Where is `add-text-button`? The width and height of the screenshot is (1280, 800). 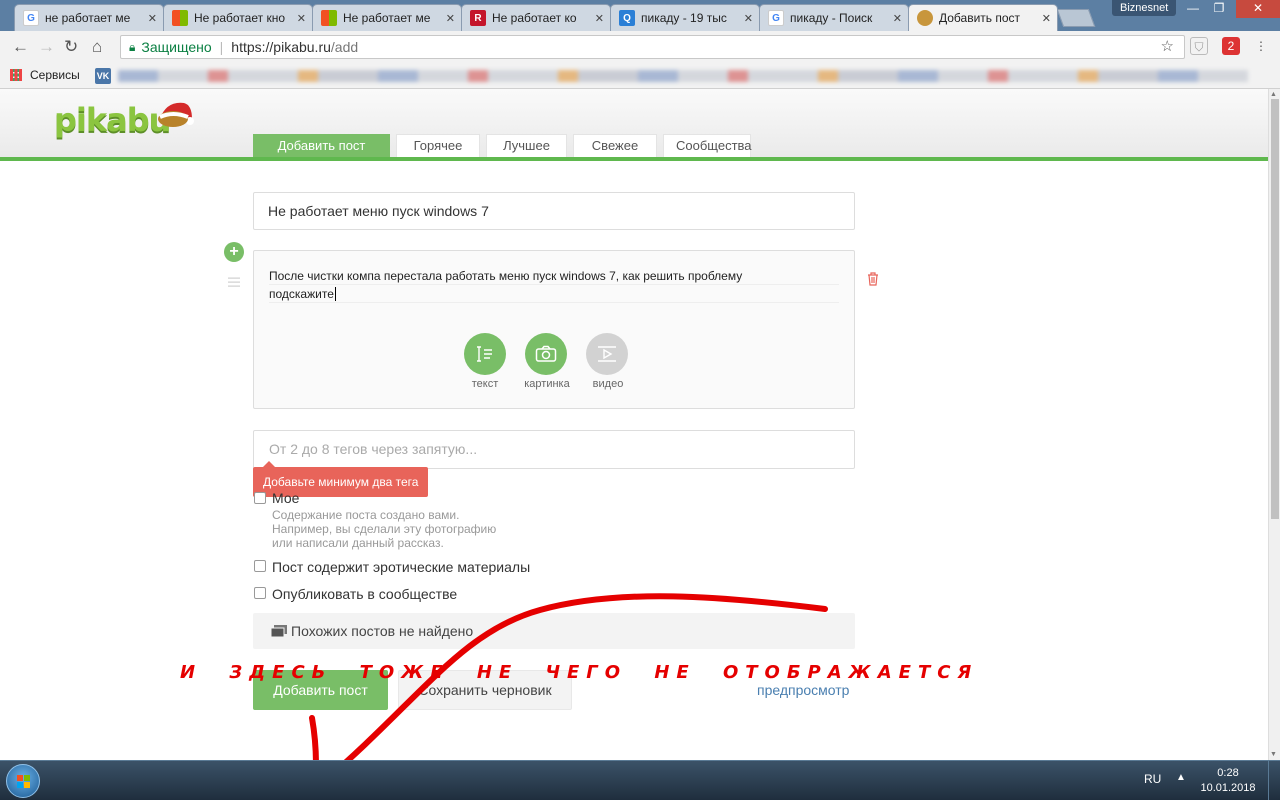
add-text-button is located at coordinates (485, 354).